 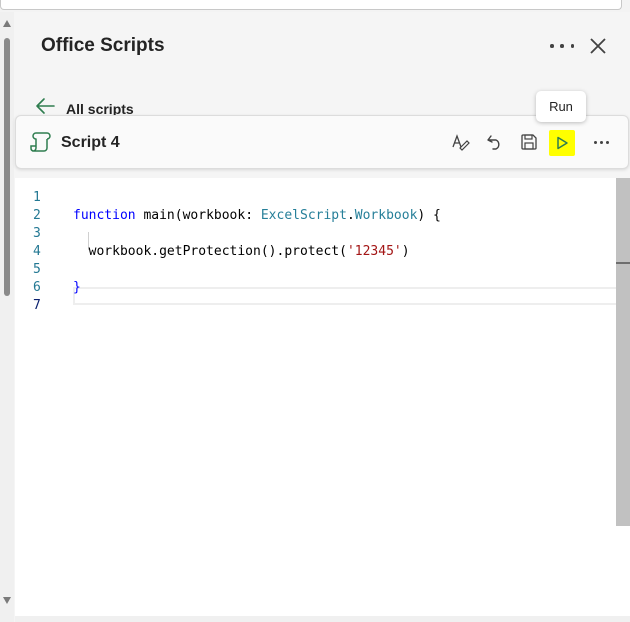 I want to click on pane-more-options-icon, so click(x=562, y=46).